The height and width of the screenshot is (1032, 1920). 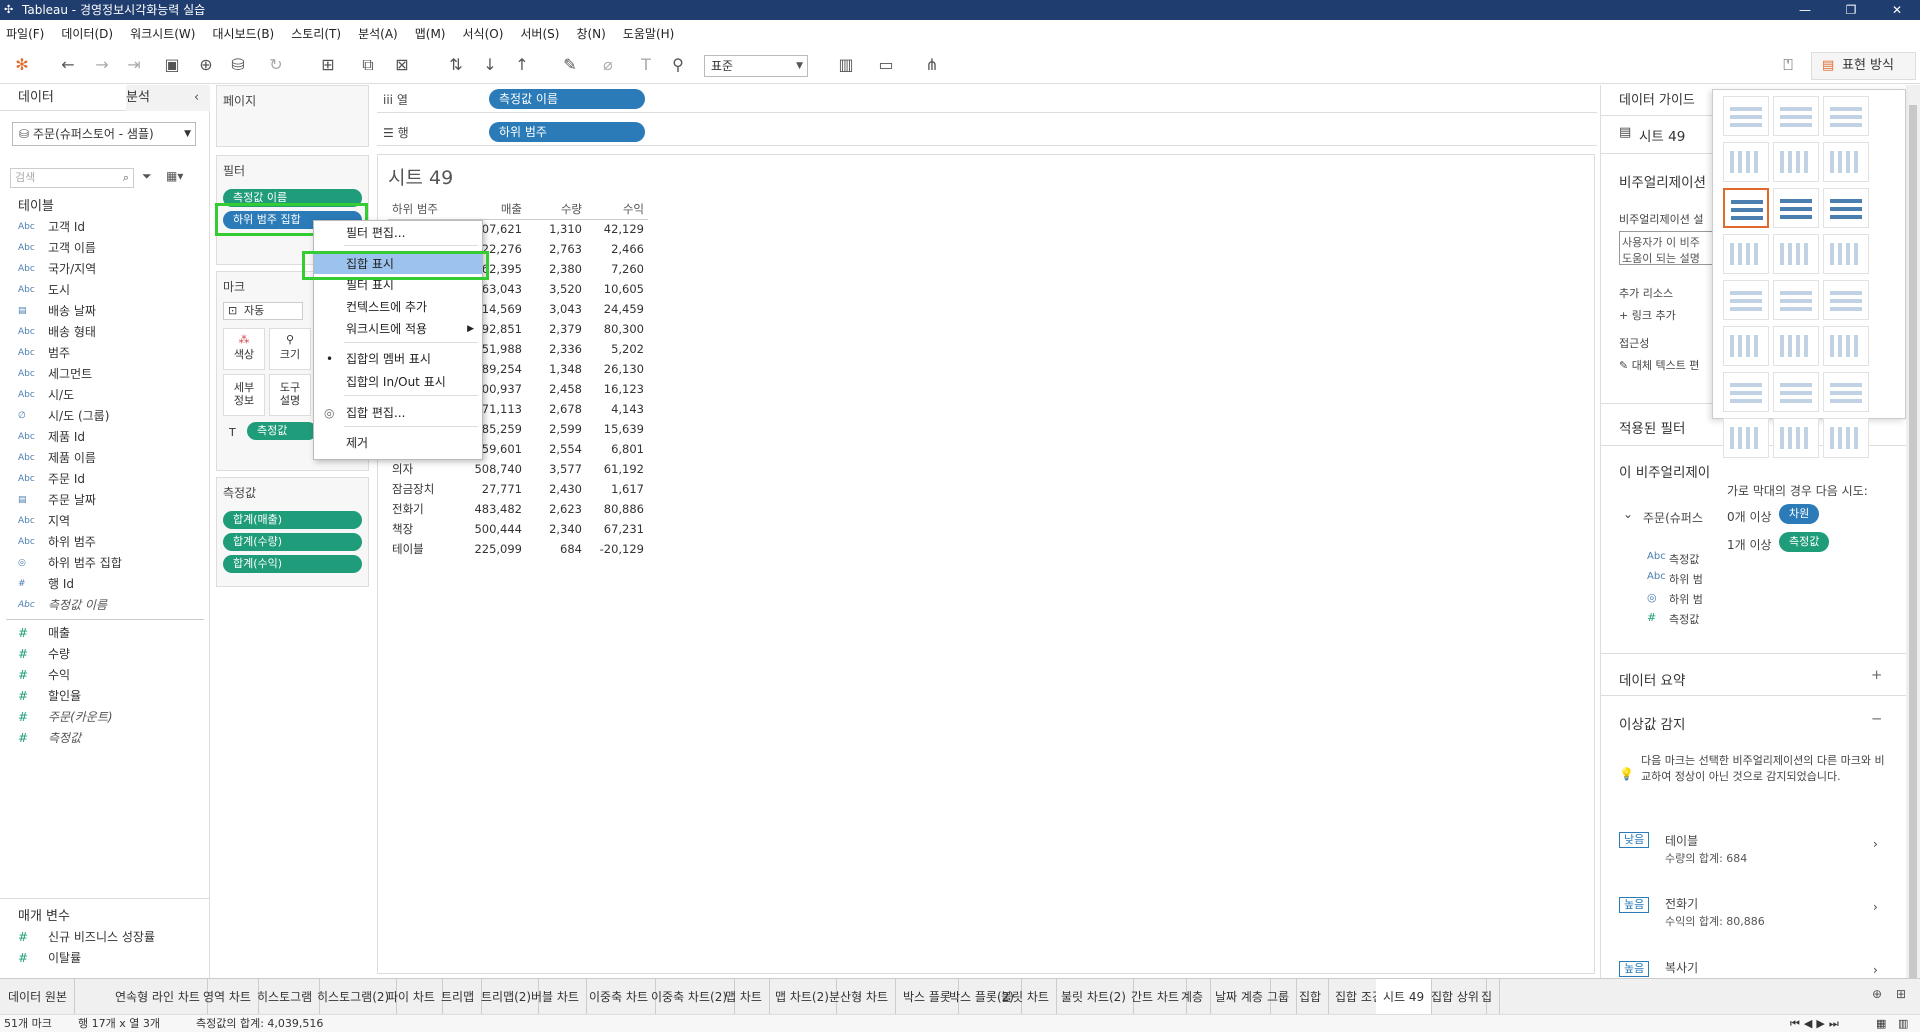 I want to click on field-item: # 수량, so click(x=105, y=654).